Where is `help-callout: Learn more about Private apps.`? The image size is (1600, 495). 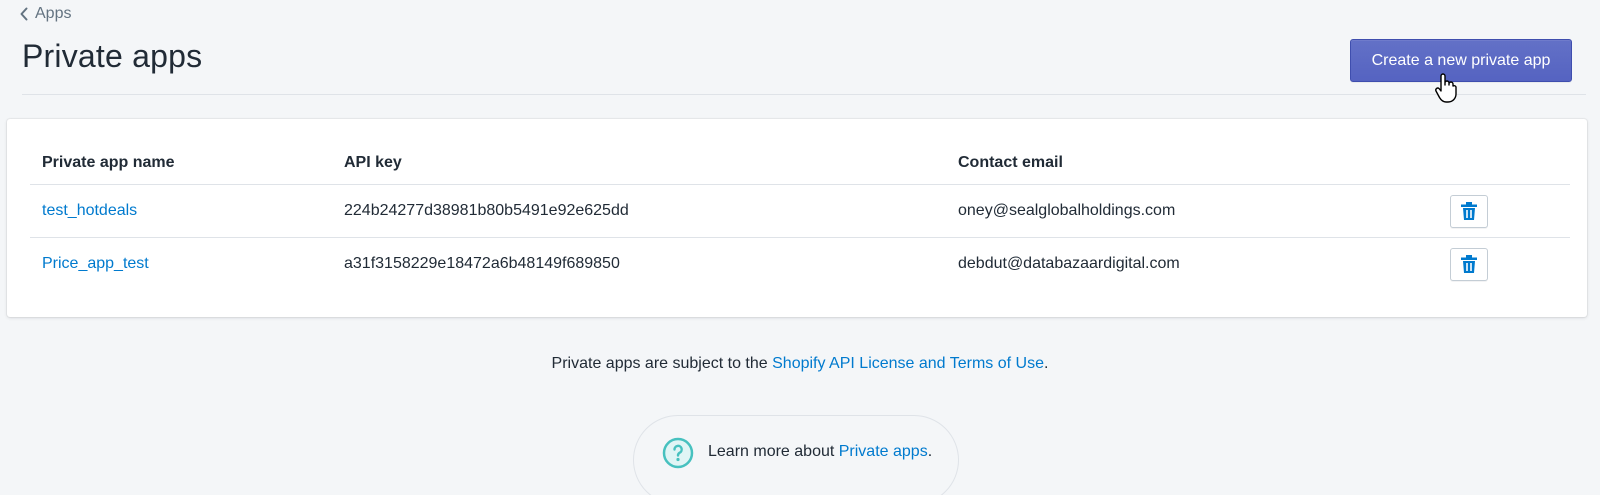 help-callout: Learn more about Private apps. is located at coordinates (796, 455).